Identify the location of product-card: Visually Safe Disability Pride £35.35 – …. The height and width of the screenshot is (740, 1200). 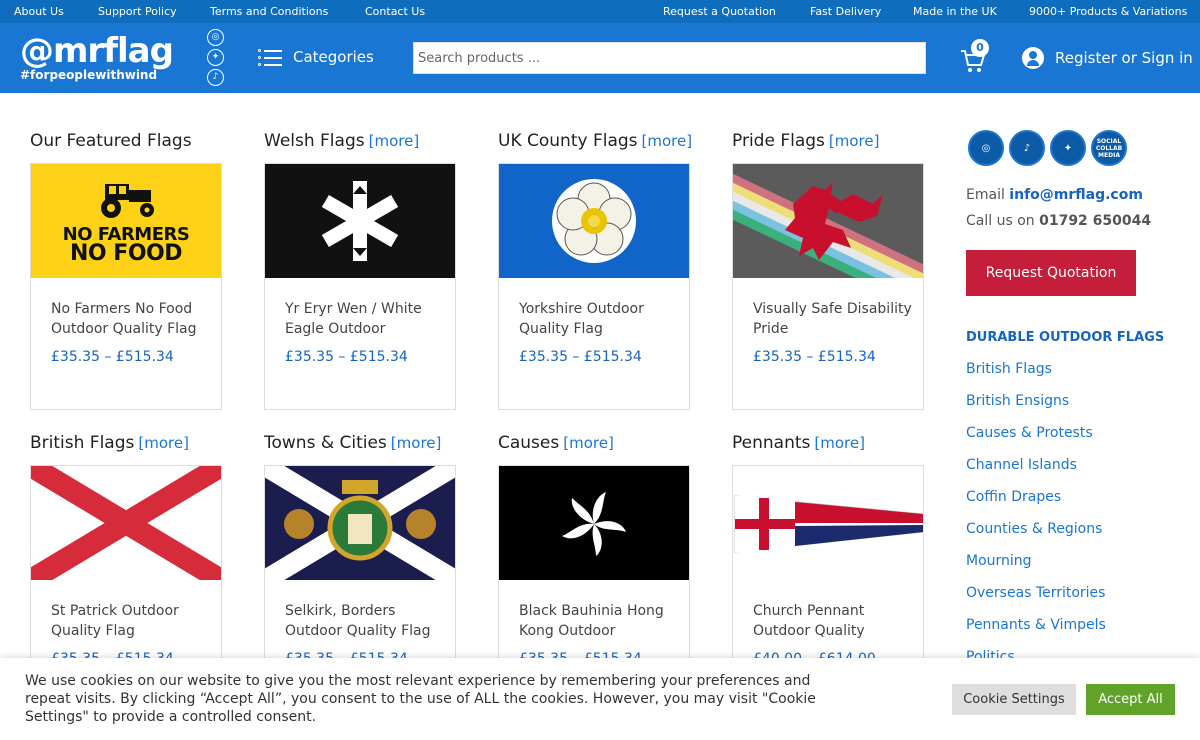
(828, 286).